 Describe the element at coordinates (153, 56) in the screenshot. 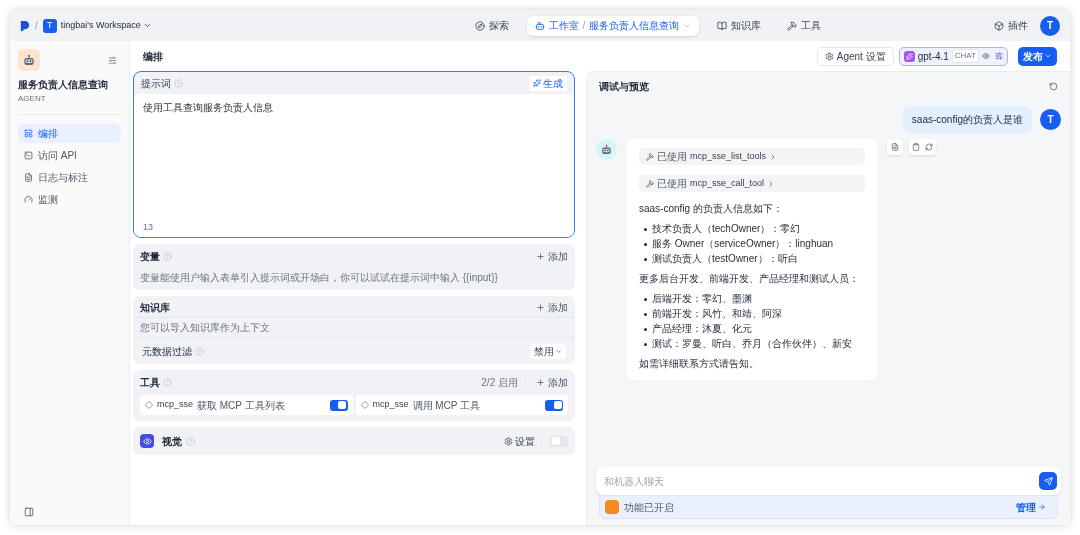

I see `page-title: 编排` at that location.